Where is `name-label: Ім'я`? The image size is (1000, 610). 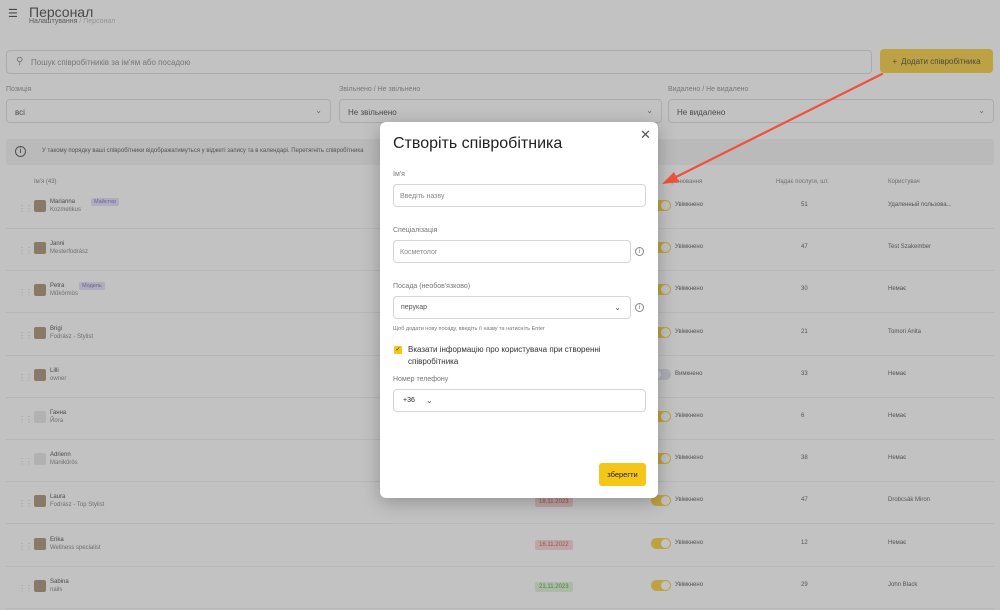
name-label: Ім'я is located at coordinates (399, 174).